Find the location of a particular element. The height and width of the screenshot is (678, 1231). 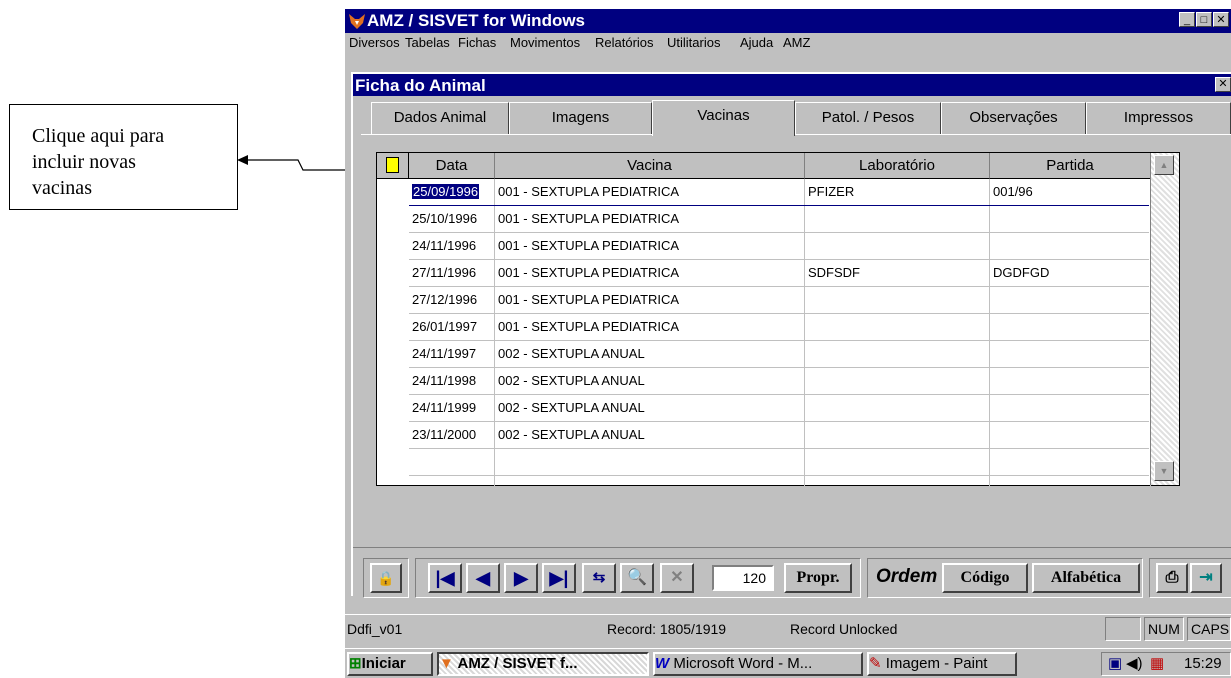

child-close-button: ✕ is located at coordinates (1223, 84).